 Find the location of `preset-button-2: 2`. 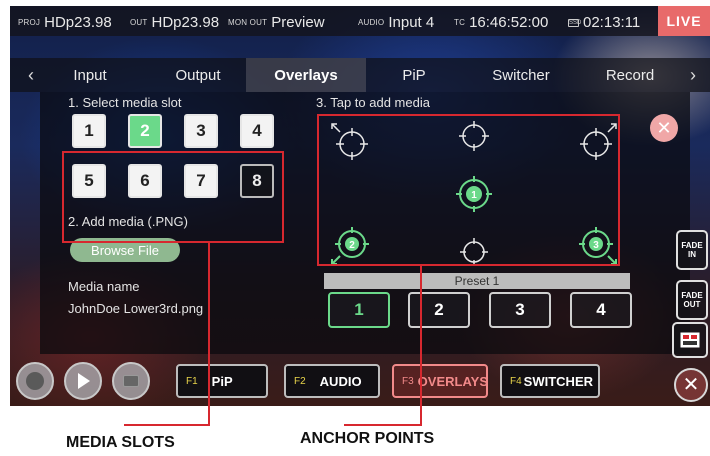

preset-button-2: 2 is located at coordinates (439, 310).